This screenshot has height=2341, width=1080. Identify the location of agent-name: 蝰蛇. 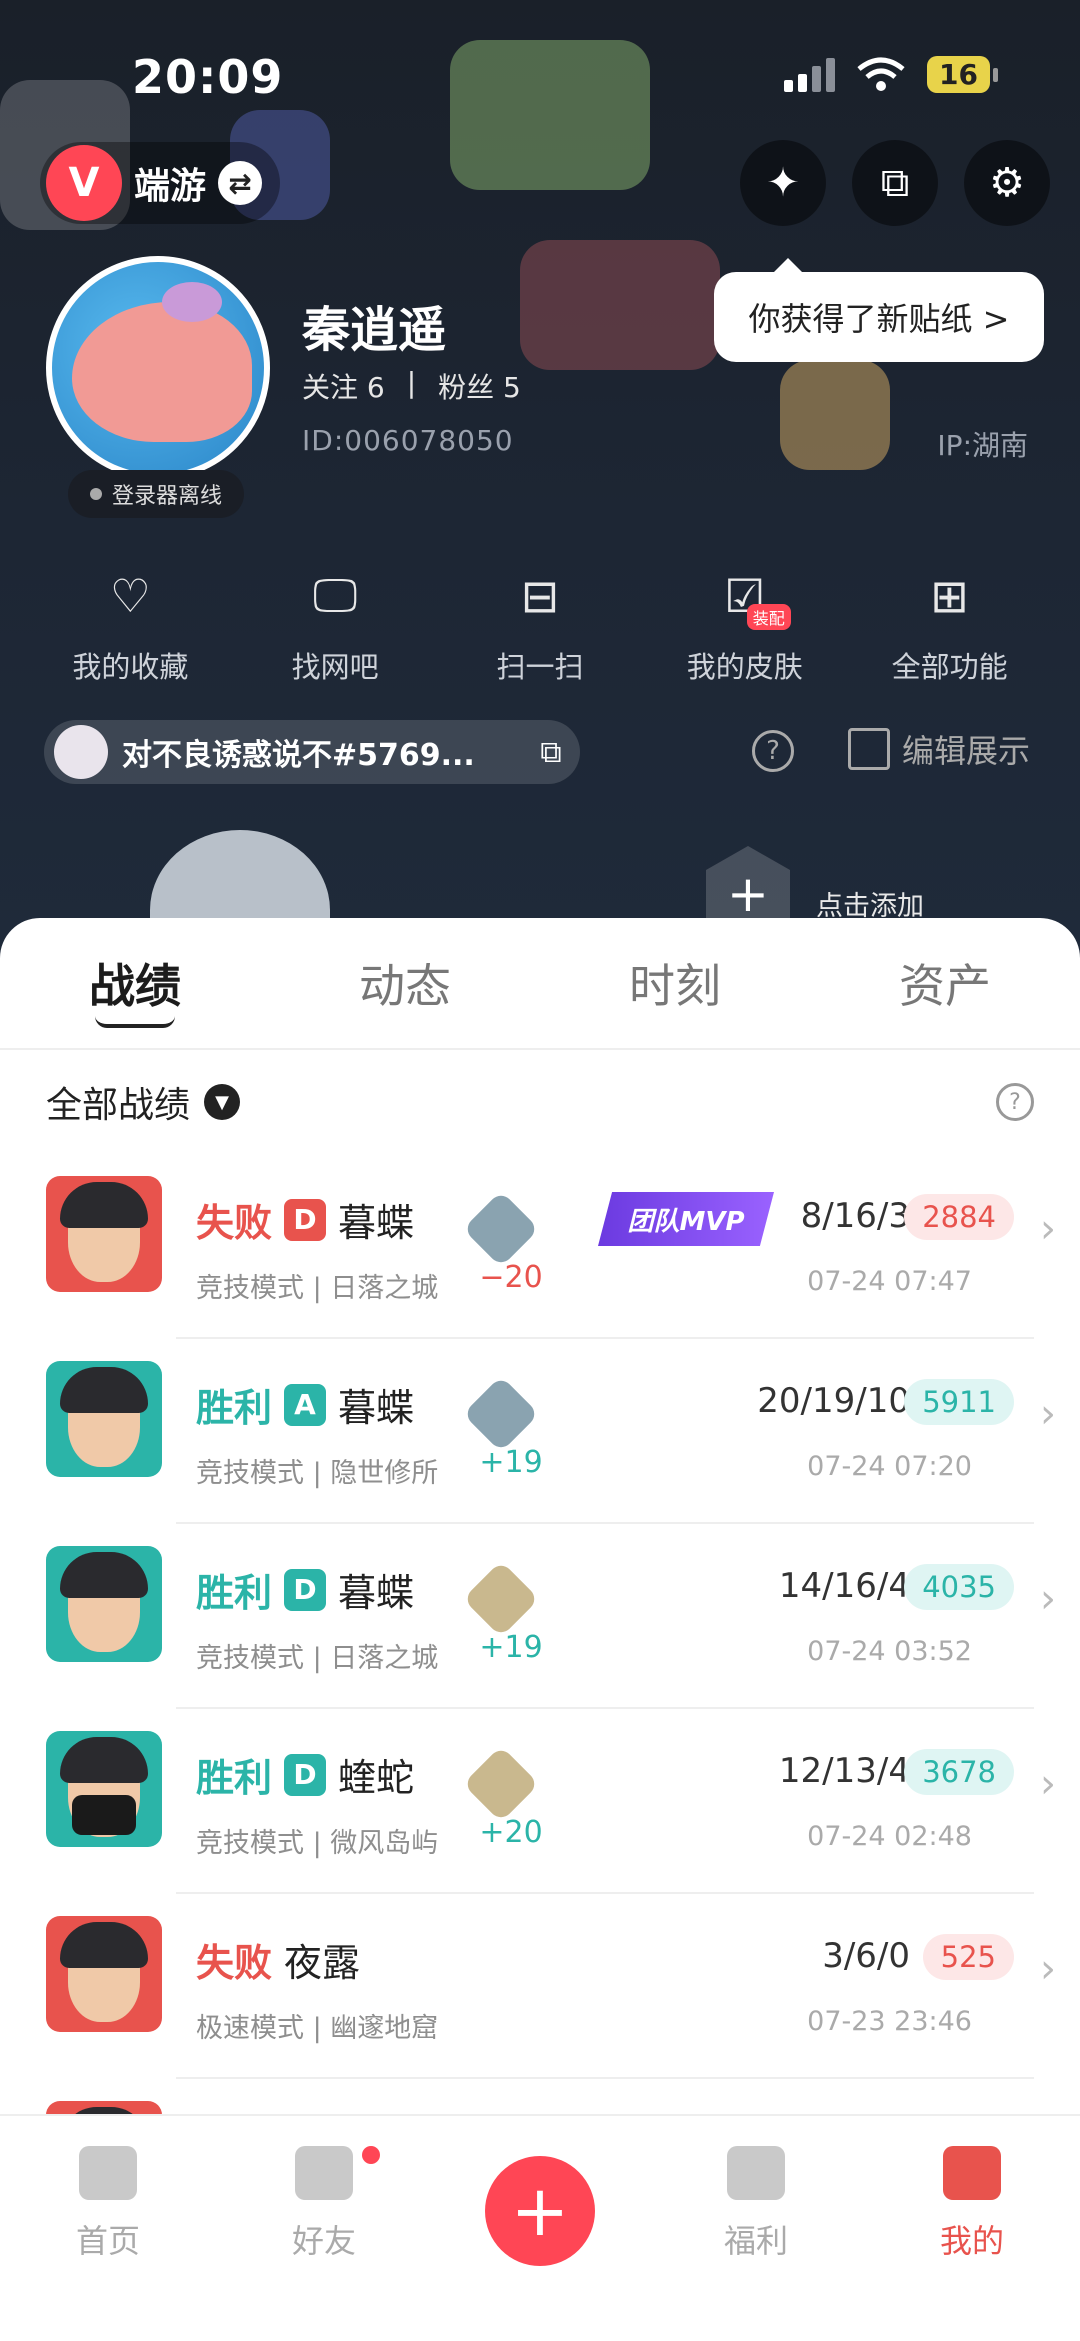
(376, 1778).